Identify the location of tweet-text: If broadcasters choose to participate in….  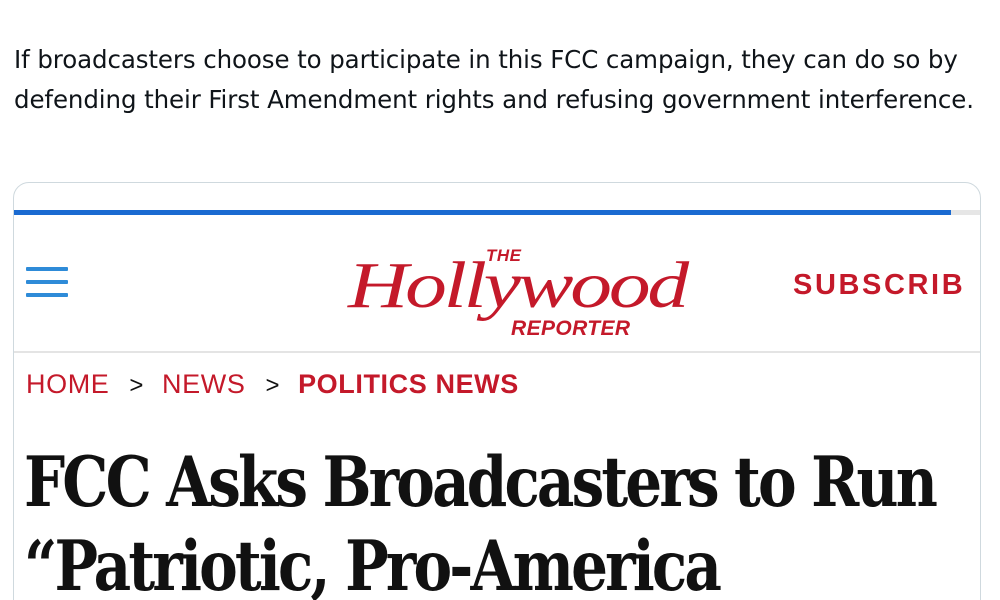
(494, 79).